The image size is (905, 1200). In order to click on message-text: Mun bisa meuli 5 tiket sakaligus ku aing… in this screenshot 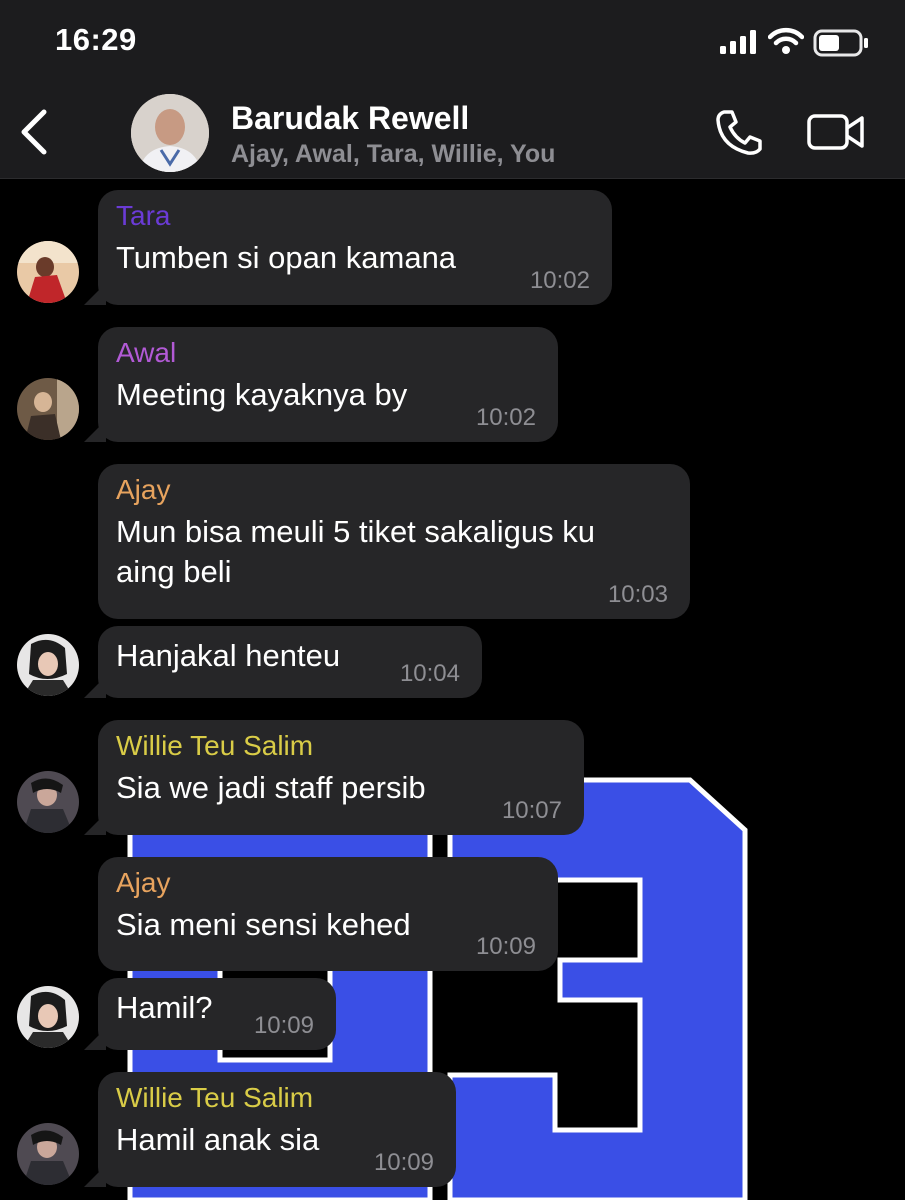, I will do `click(356, 551)`.